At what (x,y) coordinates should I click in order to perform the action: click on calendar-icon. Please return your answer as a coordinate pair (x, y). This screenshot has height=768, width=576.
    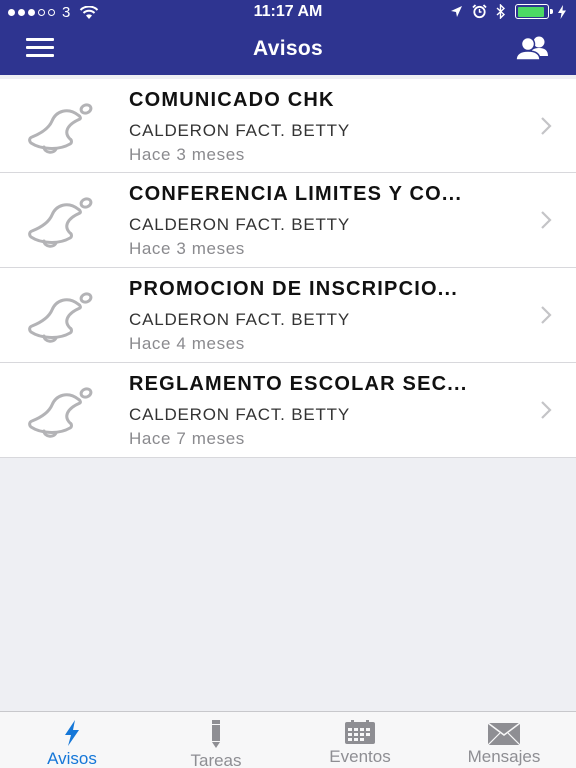
    Looking at the image, I should click on (360, 732).